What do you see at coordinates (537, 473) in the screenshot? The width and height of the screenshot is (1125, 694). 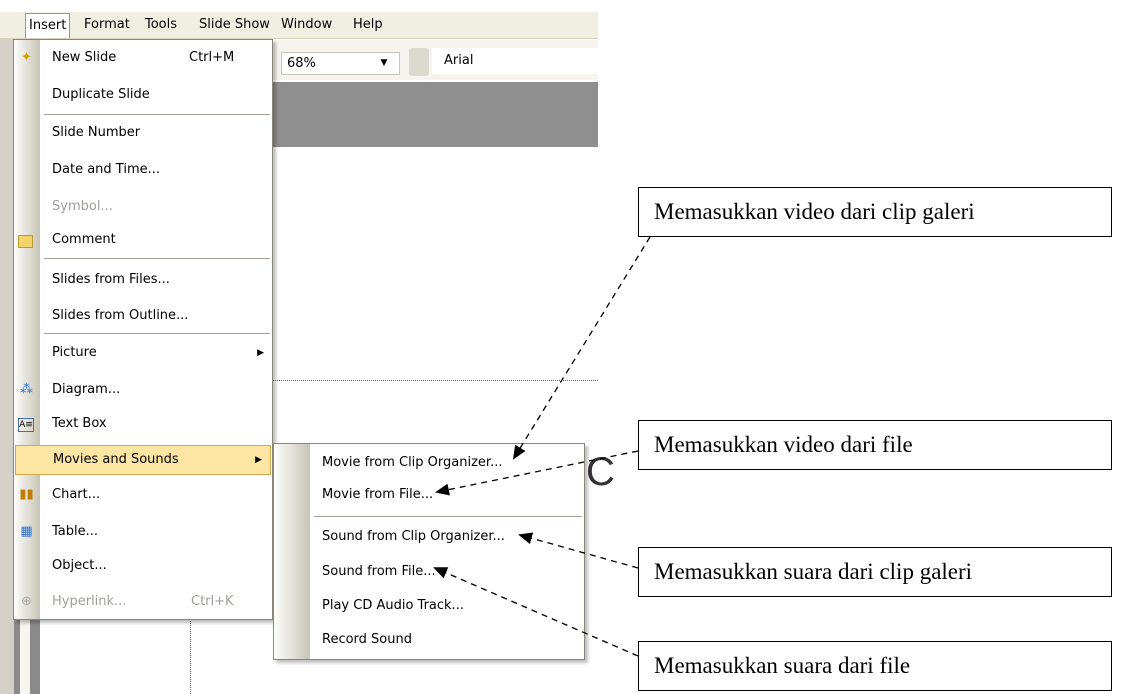 I see `arrow-video-file` at bounding box center [537, 473].